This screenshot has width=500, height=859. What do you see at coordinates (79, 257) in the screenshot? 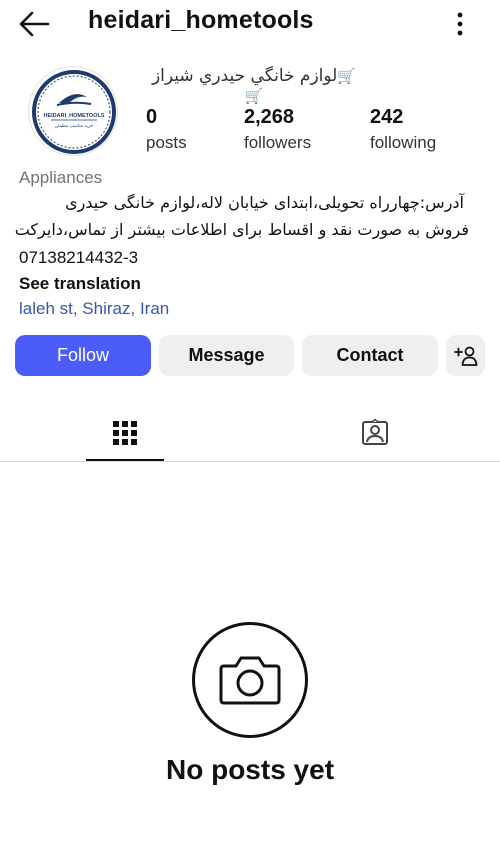
I see `bio-phone: 07138214432-3` at bounding box center [79, 257].